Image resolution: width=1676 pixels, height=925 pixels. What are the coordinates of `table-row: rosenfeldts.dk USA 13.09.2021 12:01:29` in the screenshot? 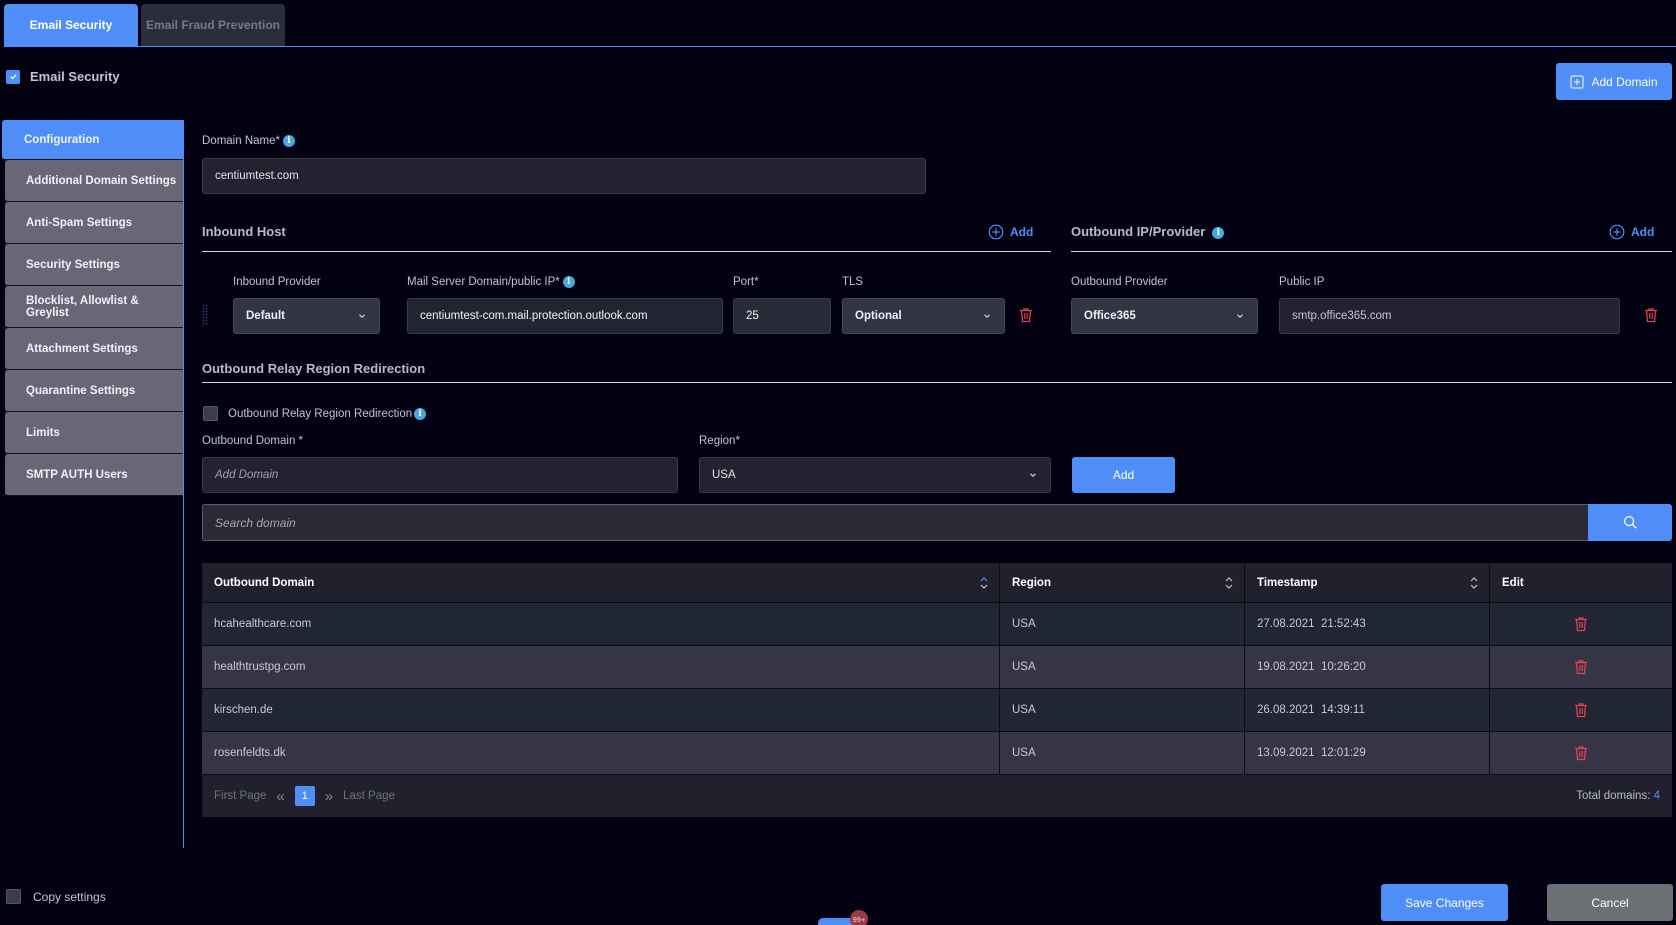 It's located at (937, 753).